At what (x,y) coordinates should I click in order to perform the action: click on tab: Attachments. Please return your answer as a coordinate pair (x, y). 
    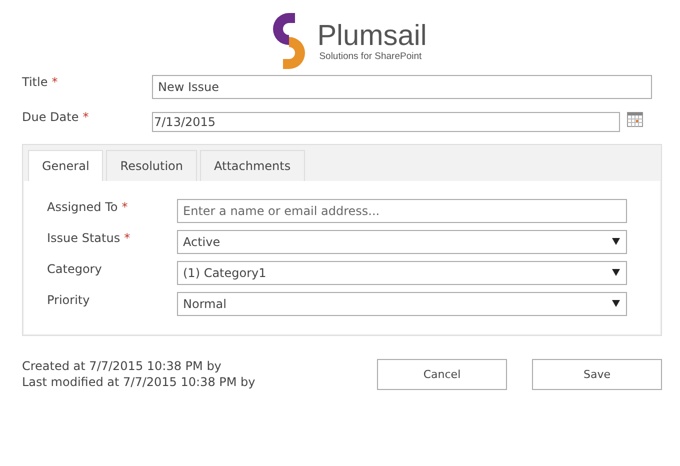
    Looking at the image, I should click on (252, 165).